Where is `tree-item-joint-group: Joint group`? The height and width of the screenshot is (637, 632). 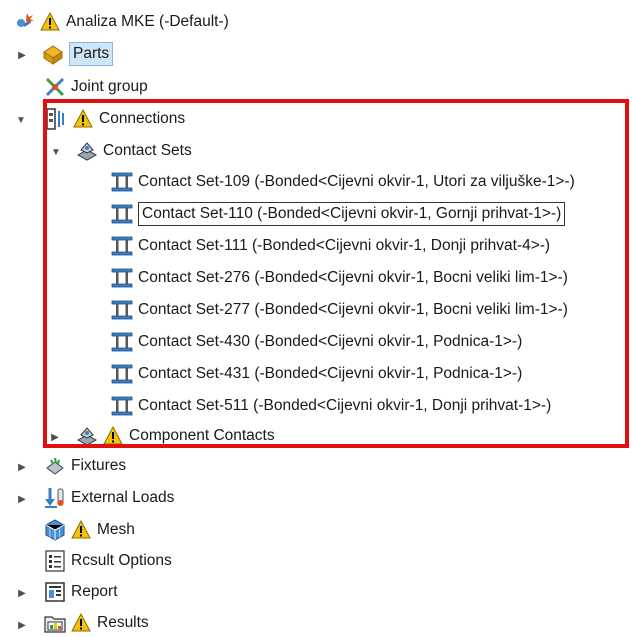 tree-item-joint-group: Joint group is located at coordinates (95, 87).